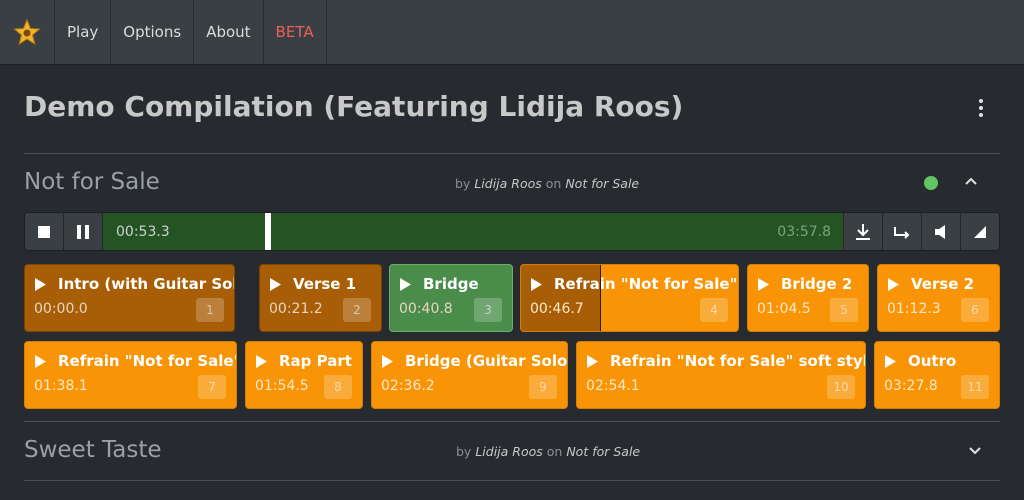 The image size is (1024, 500). Describe the element at coordinates (488, 310) in the screenshot. I see `segment-number-badge: 3` at that location.